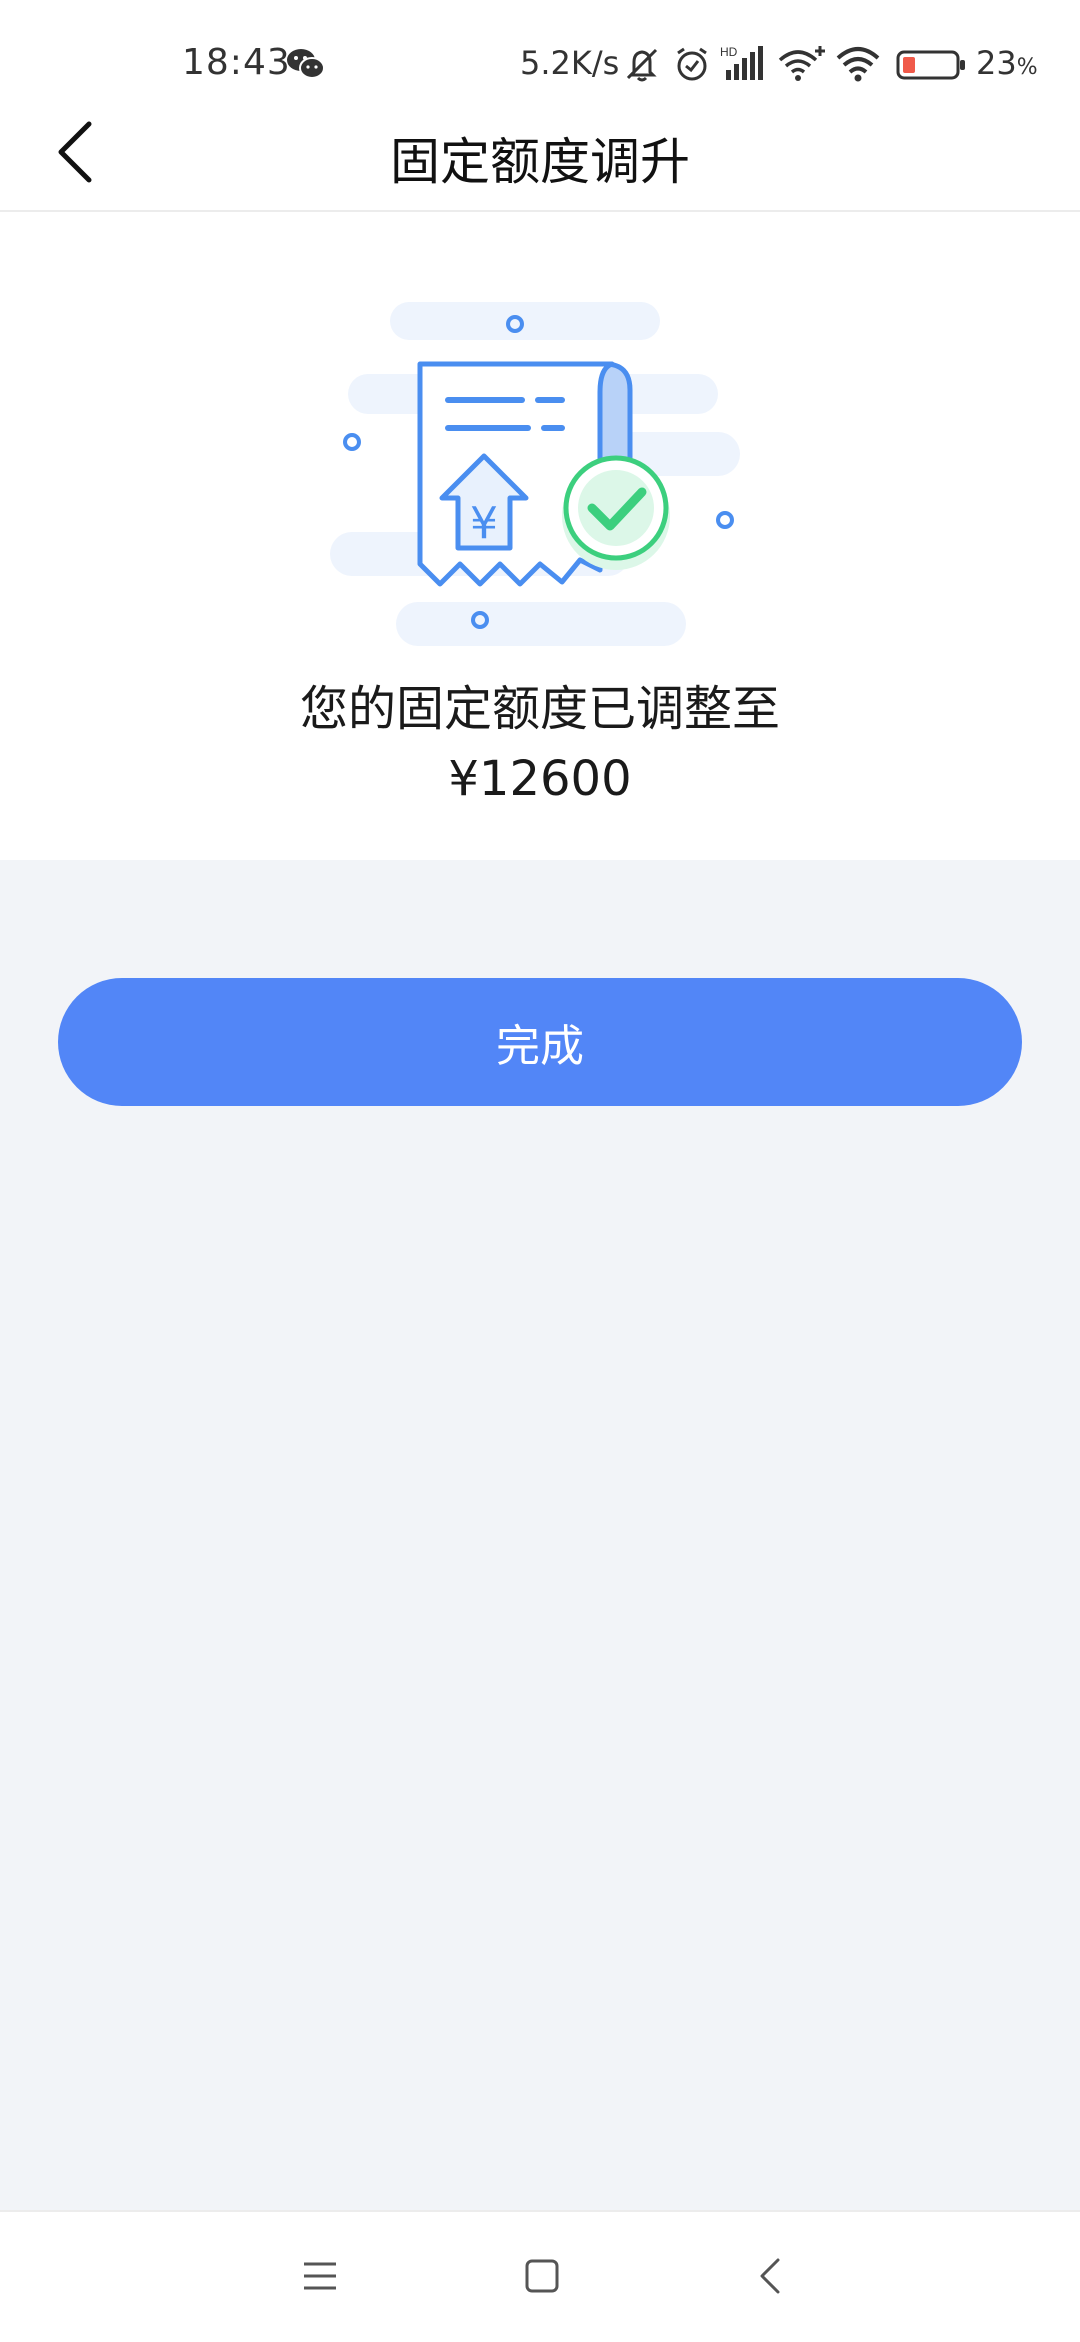 The height and width of the screenshot is (2342, 1080). Describe the element at coordinates (306, 64) in the screenshot. I see `wechat-icon` at that location.